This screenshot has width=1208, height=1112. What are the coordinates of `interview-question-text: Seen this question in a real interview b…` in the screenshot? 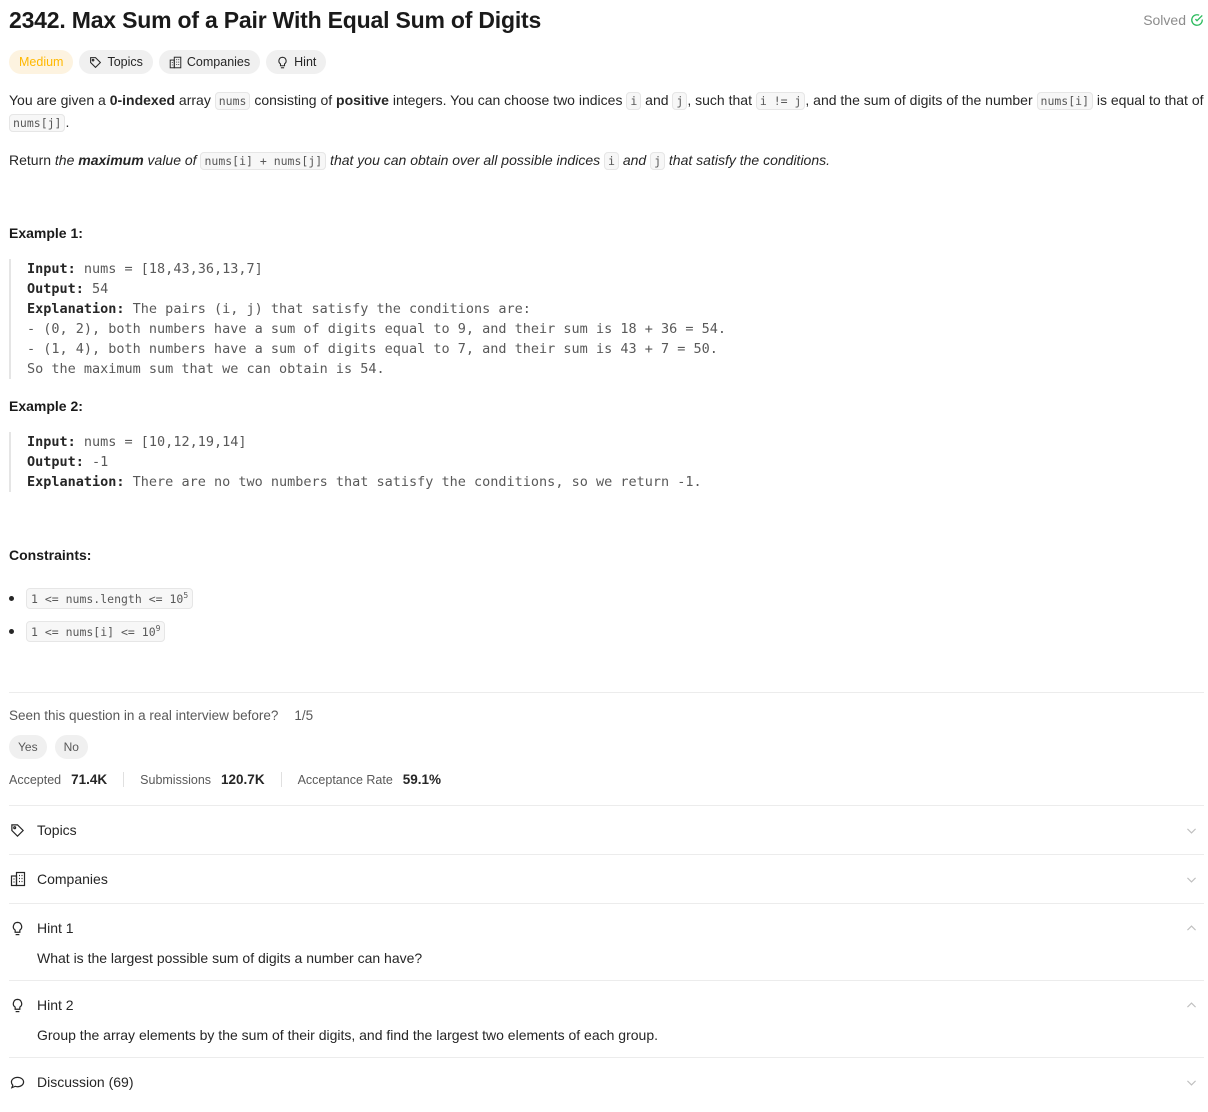 It's located at (144, 715).